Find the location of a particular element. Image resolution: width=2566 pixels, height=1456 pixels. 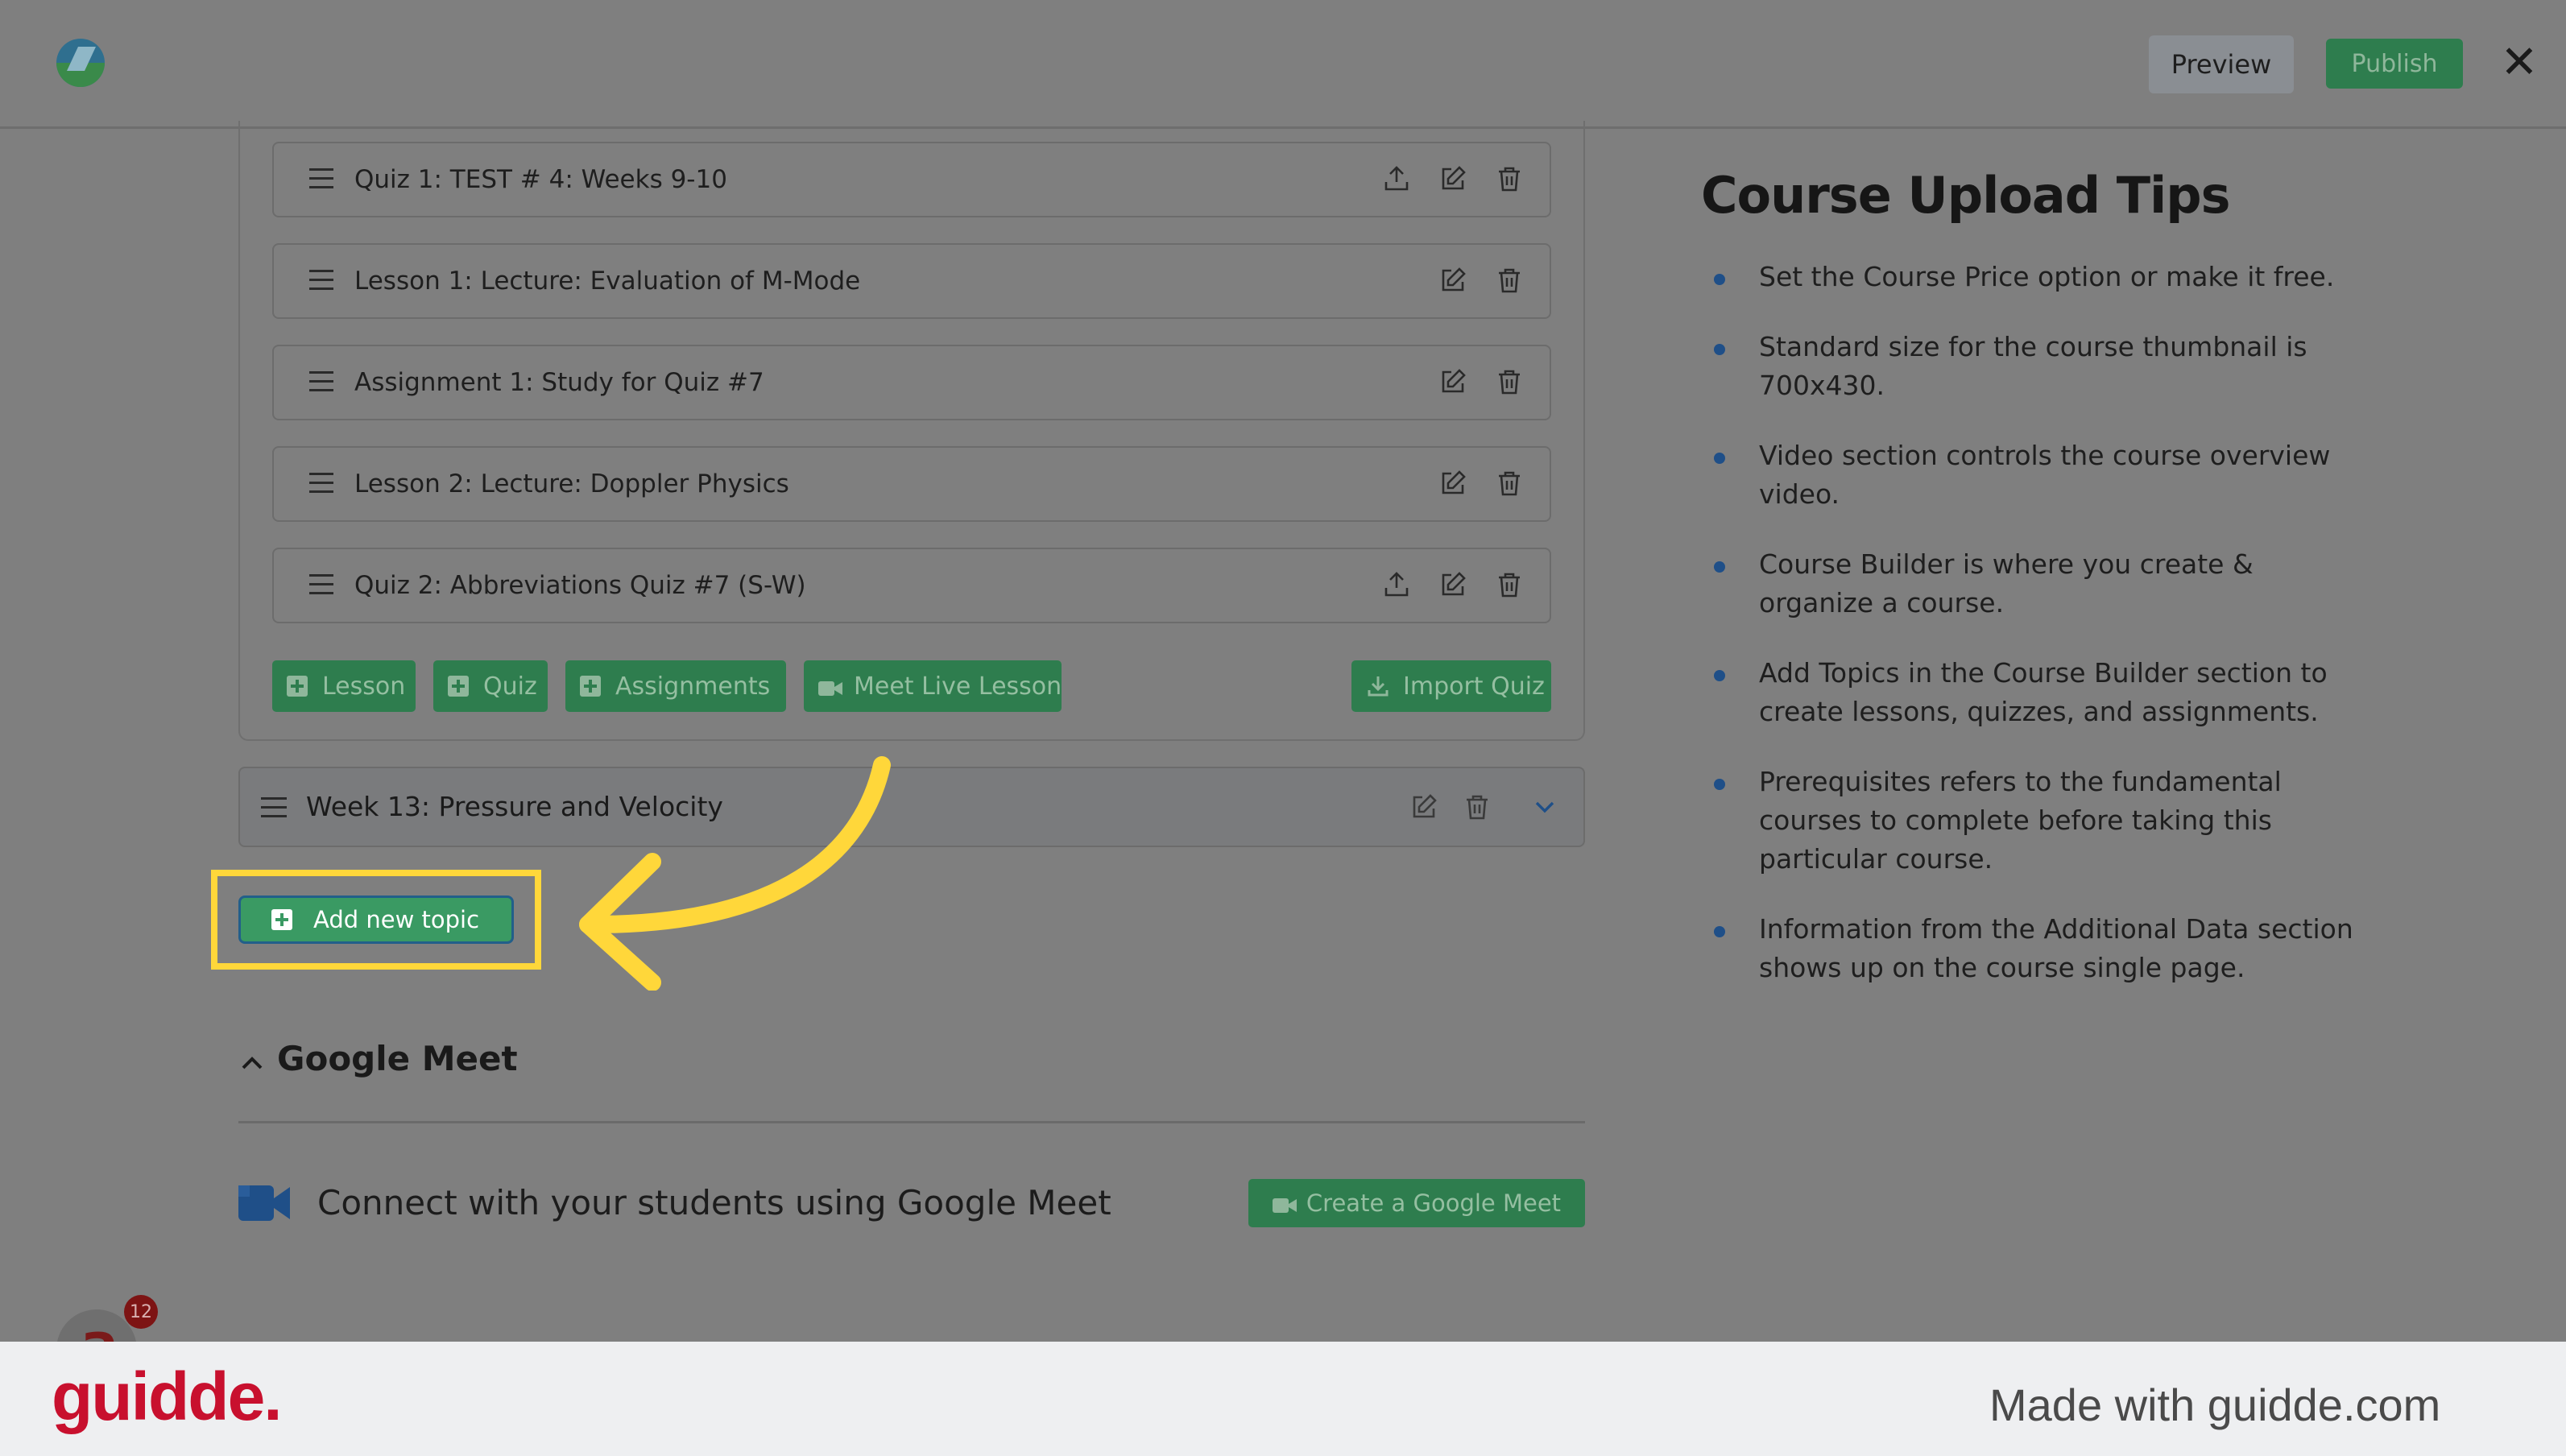

close-icon: ✕ is located at coordinates (2519, 63).